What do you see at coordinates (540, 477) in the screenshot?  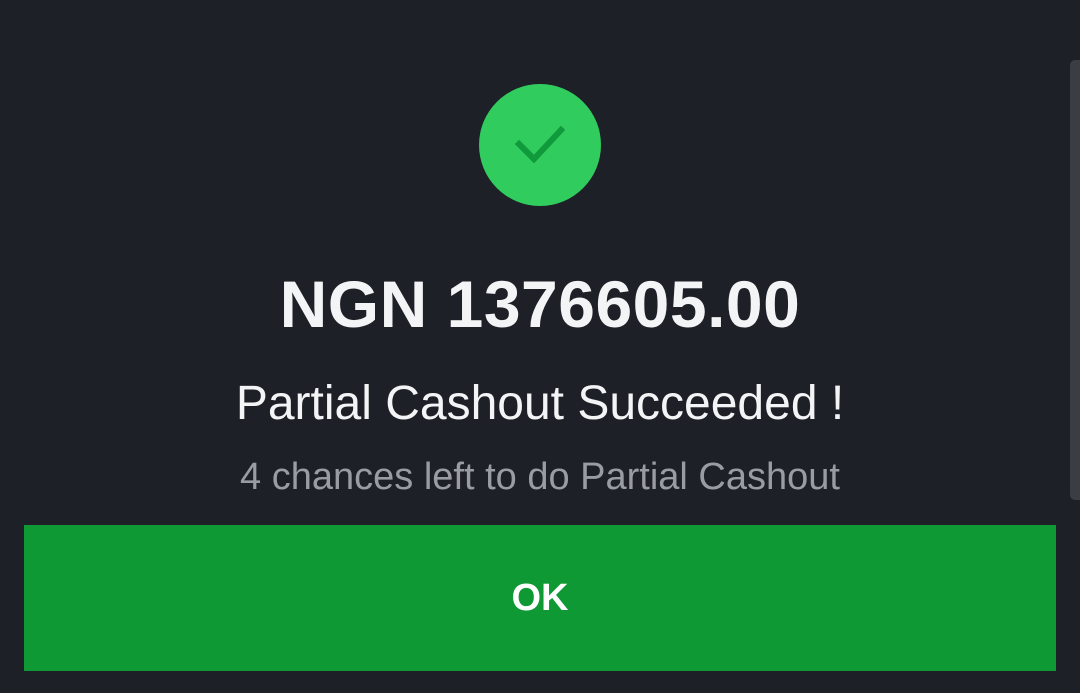 I see `remaining-chances-text: 4 chances left to do Partial Cashout` at bounding box center [540, 477].